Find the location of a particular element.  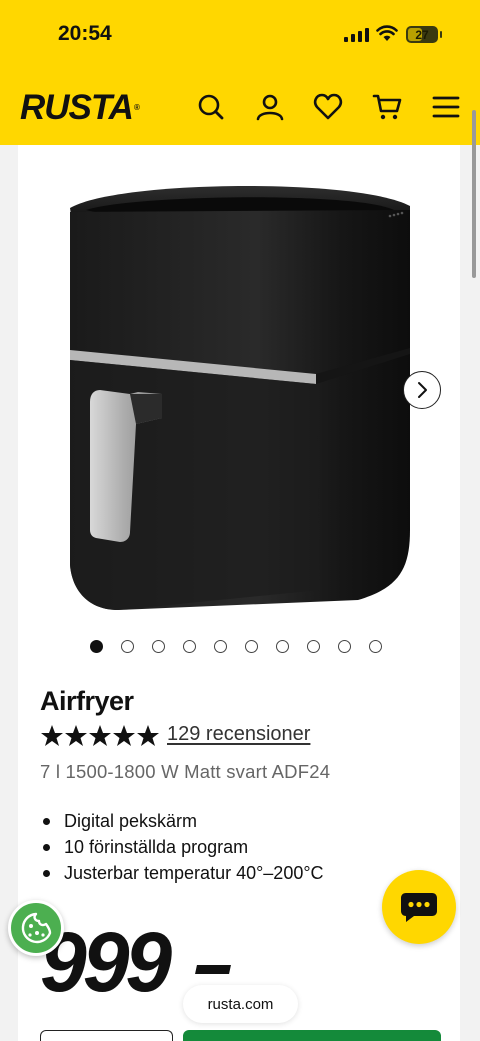

browser-url-pill: rusta.com is located at coordinates (240, 1004).